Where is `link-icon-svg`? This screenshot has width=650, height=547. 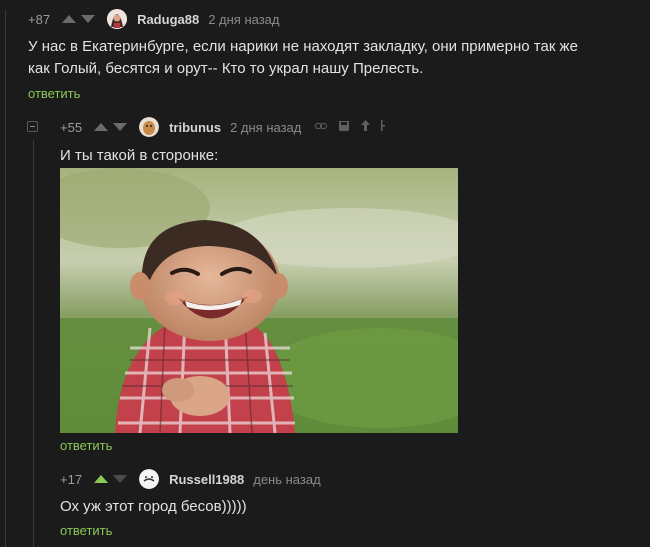 link-icon-svg is located at coordinates (321, 126).